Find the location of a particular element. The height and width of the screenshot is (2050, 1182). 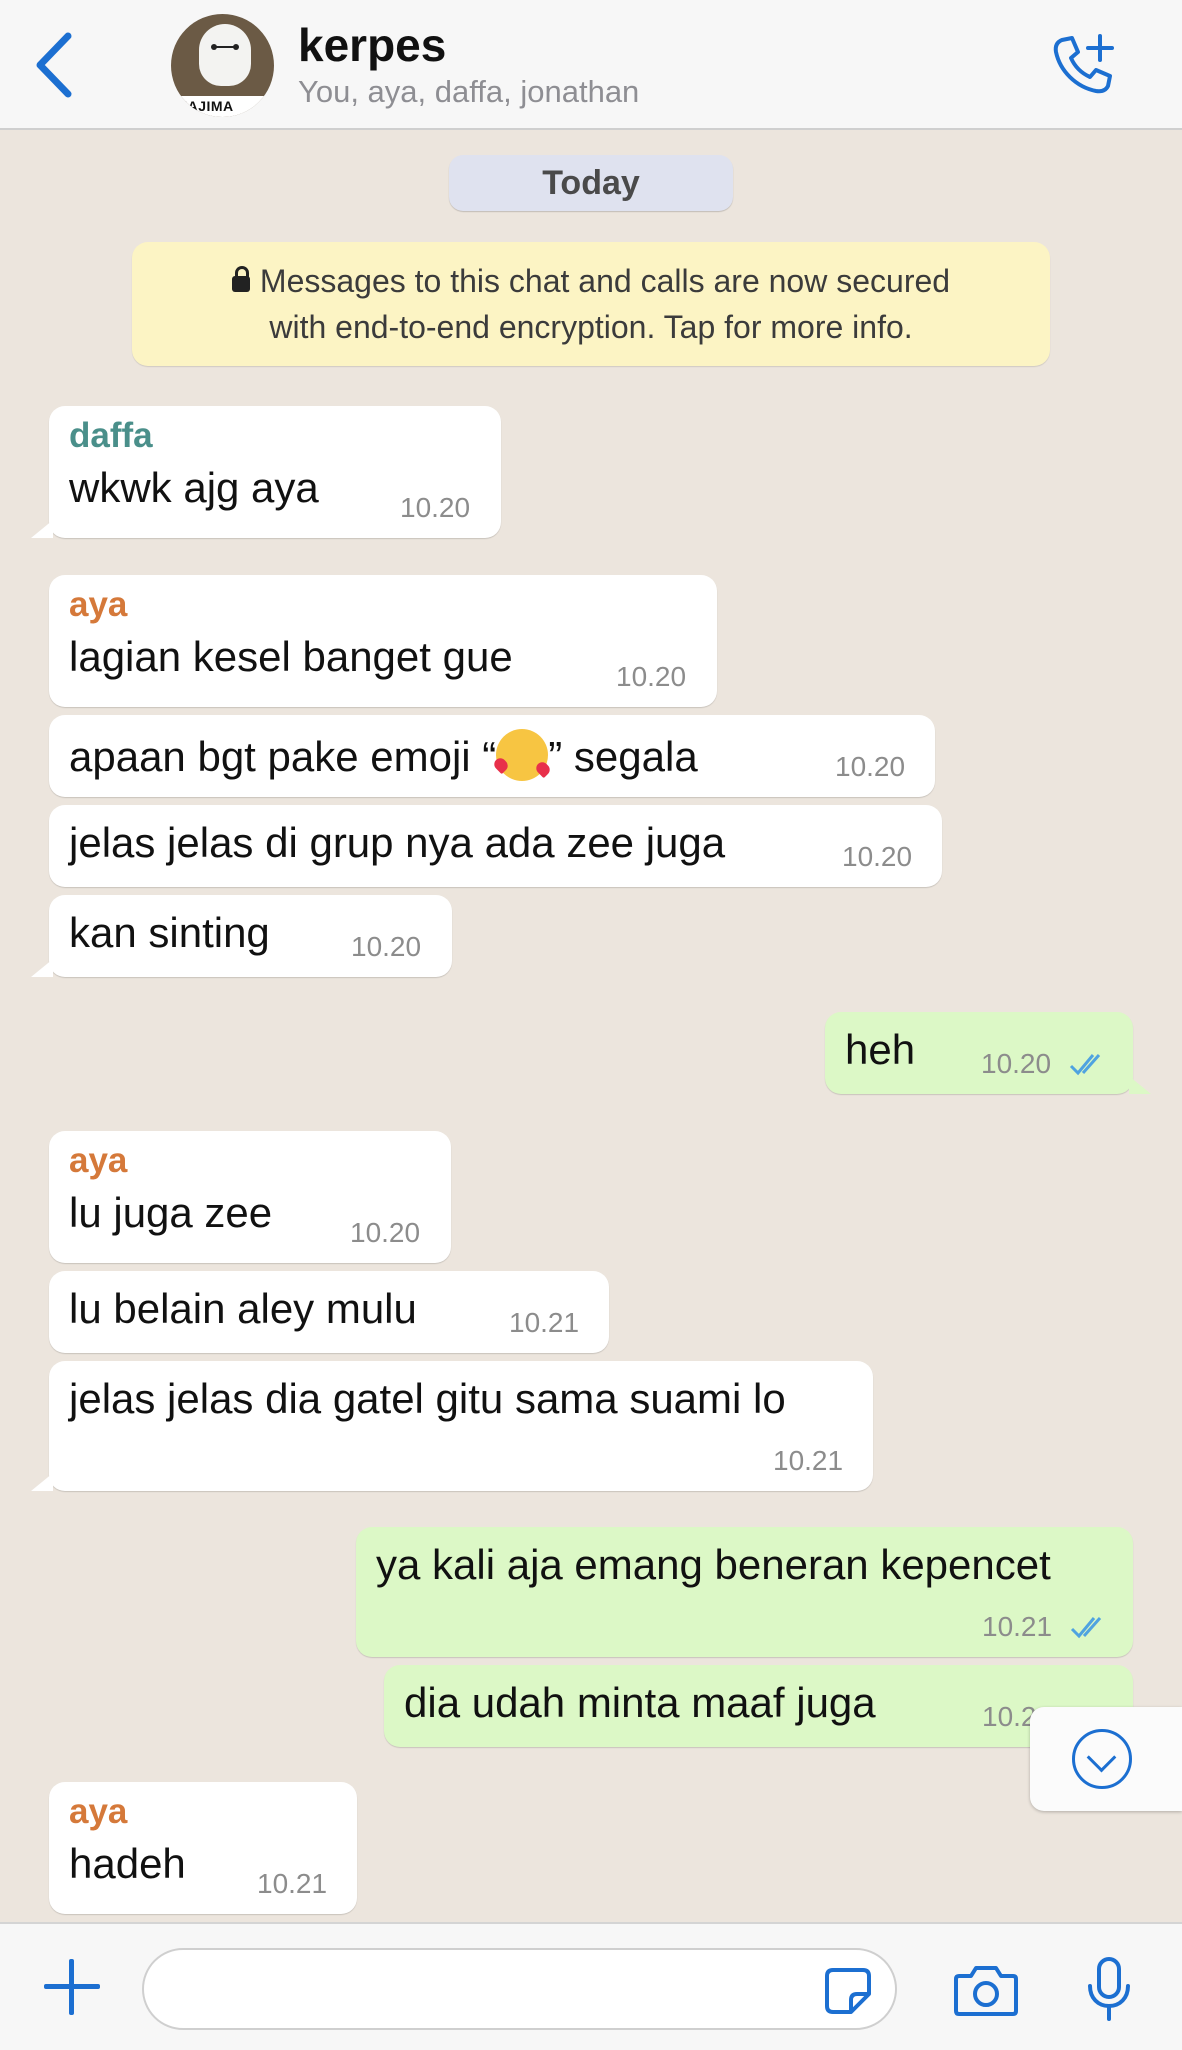

back-chevron-icon is located at coordinates (55, 65).